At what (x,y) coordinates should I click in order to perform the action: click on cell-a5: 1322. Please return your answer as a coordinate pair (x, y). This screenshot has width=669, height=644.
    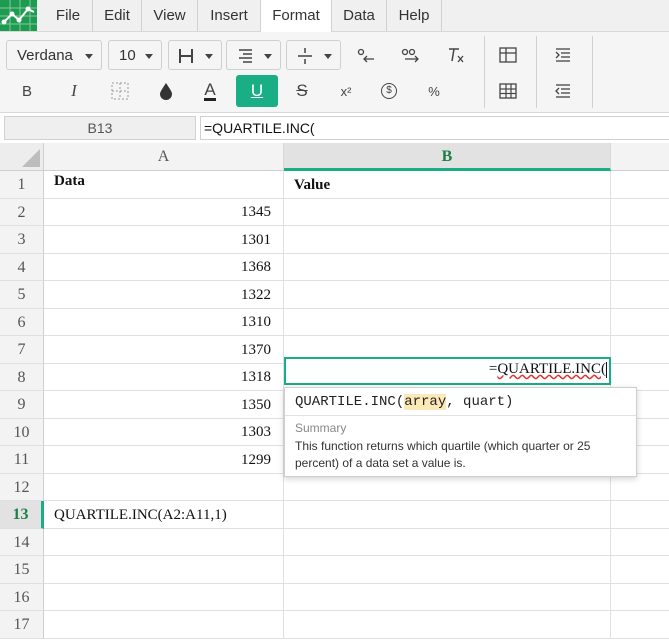
    Looking at the image, I should click on (164, 295).